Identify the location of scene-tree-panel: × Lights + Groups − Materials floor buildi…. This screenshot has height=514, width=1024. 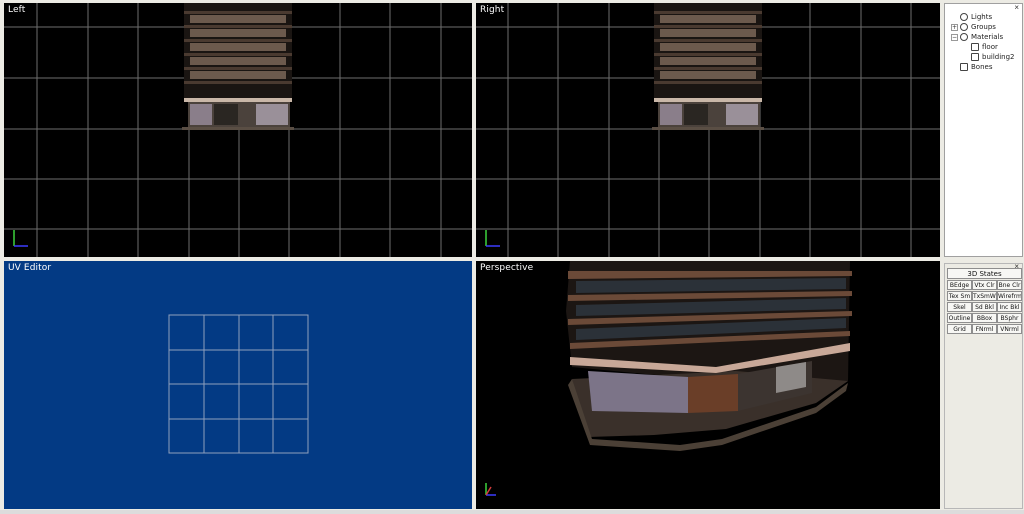
(983, 130).